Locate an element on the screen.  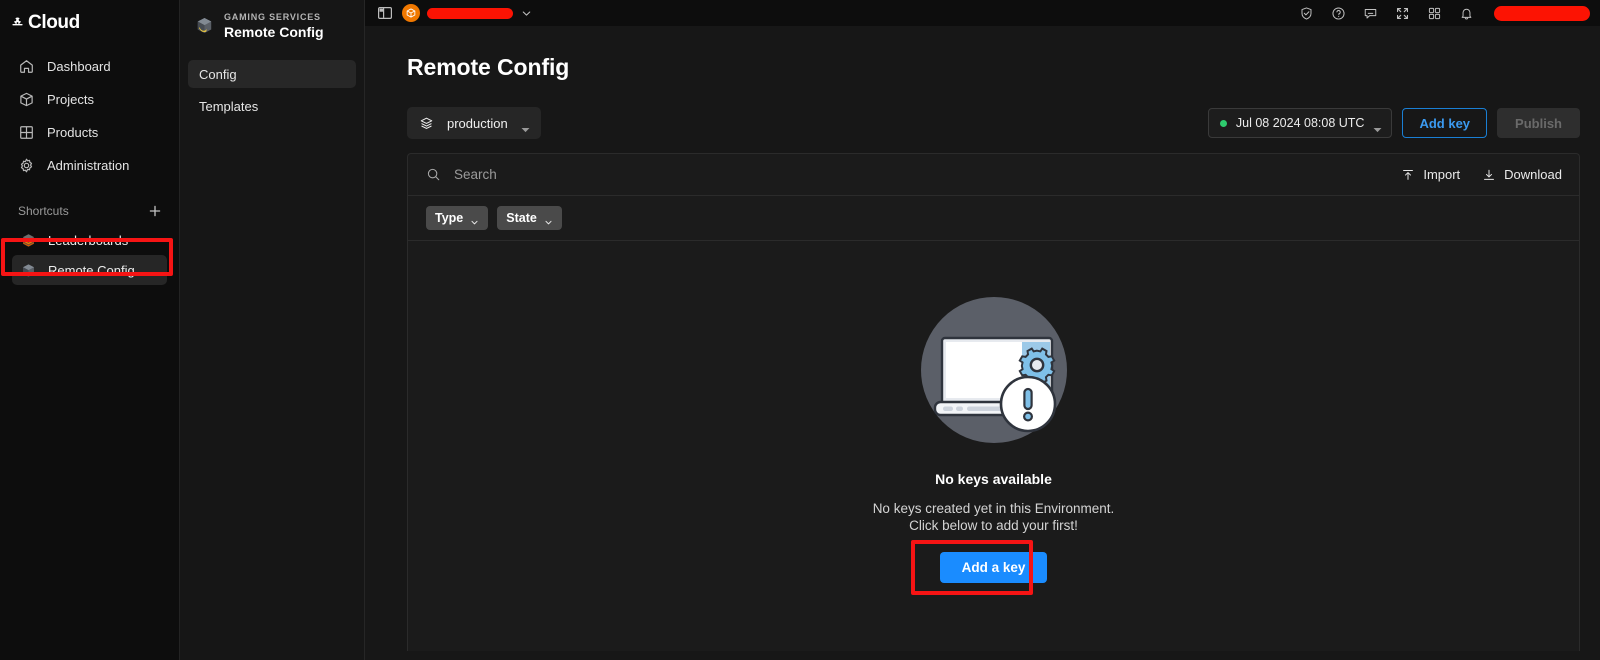
empty-state-line-1: No keys created yet in this Environment. is located at coordinates (993, 508).